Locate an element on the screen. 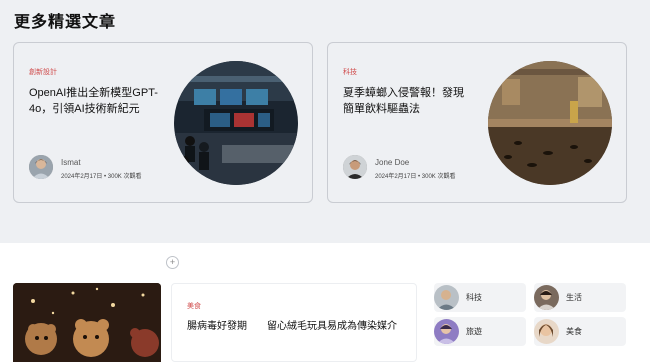 This screenshot has height=362, width=650. tag-card-travel: 旅遊 is located at coordinates (480, 331).